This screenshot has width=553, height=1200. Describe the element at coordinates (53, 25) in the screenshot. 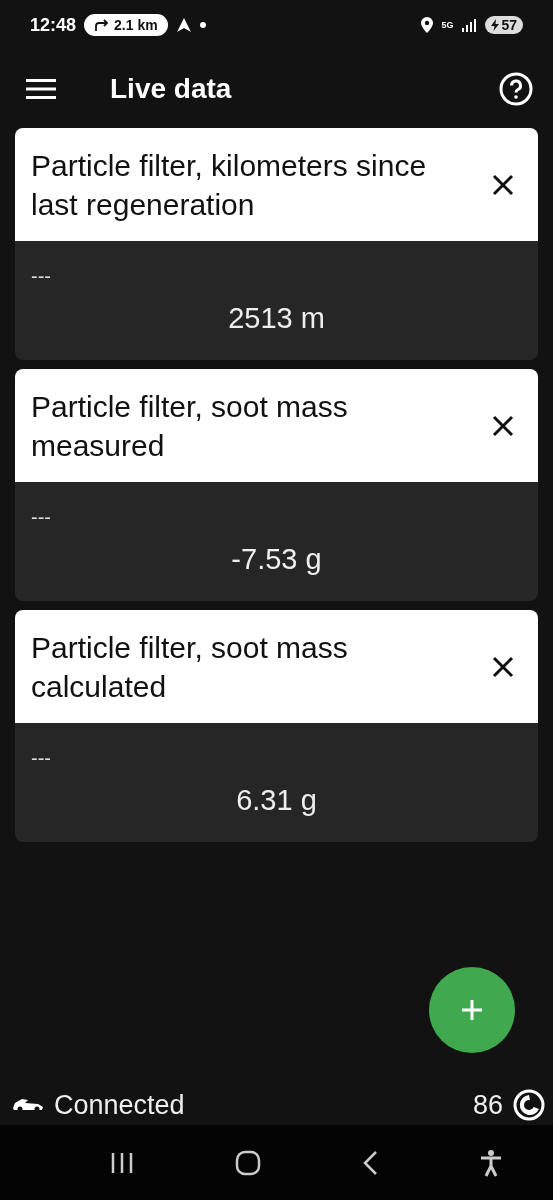

I see `clock: 12:48` at that location.